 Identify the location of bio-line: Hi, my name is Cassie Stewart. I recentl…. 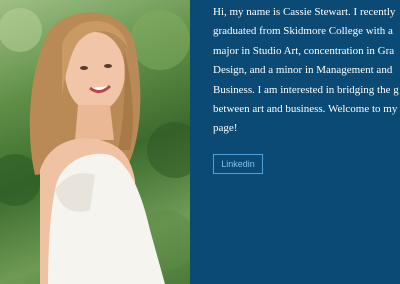
(304, 12).